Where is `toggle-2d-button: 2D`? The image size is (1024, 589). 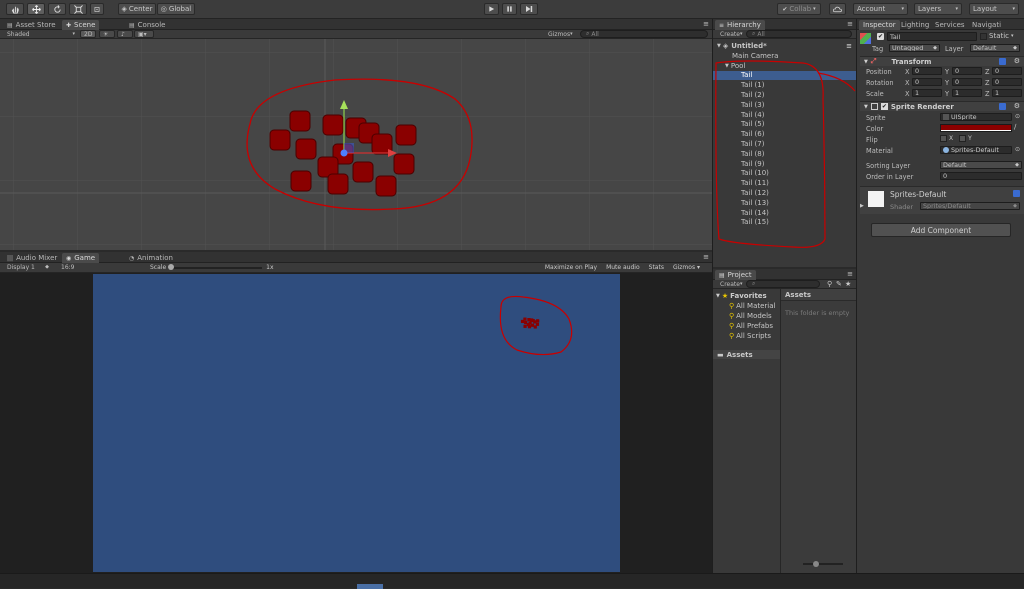 toggle-2d-button: 2D is located at coordinates (88, 34).